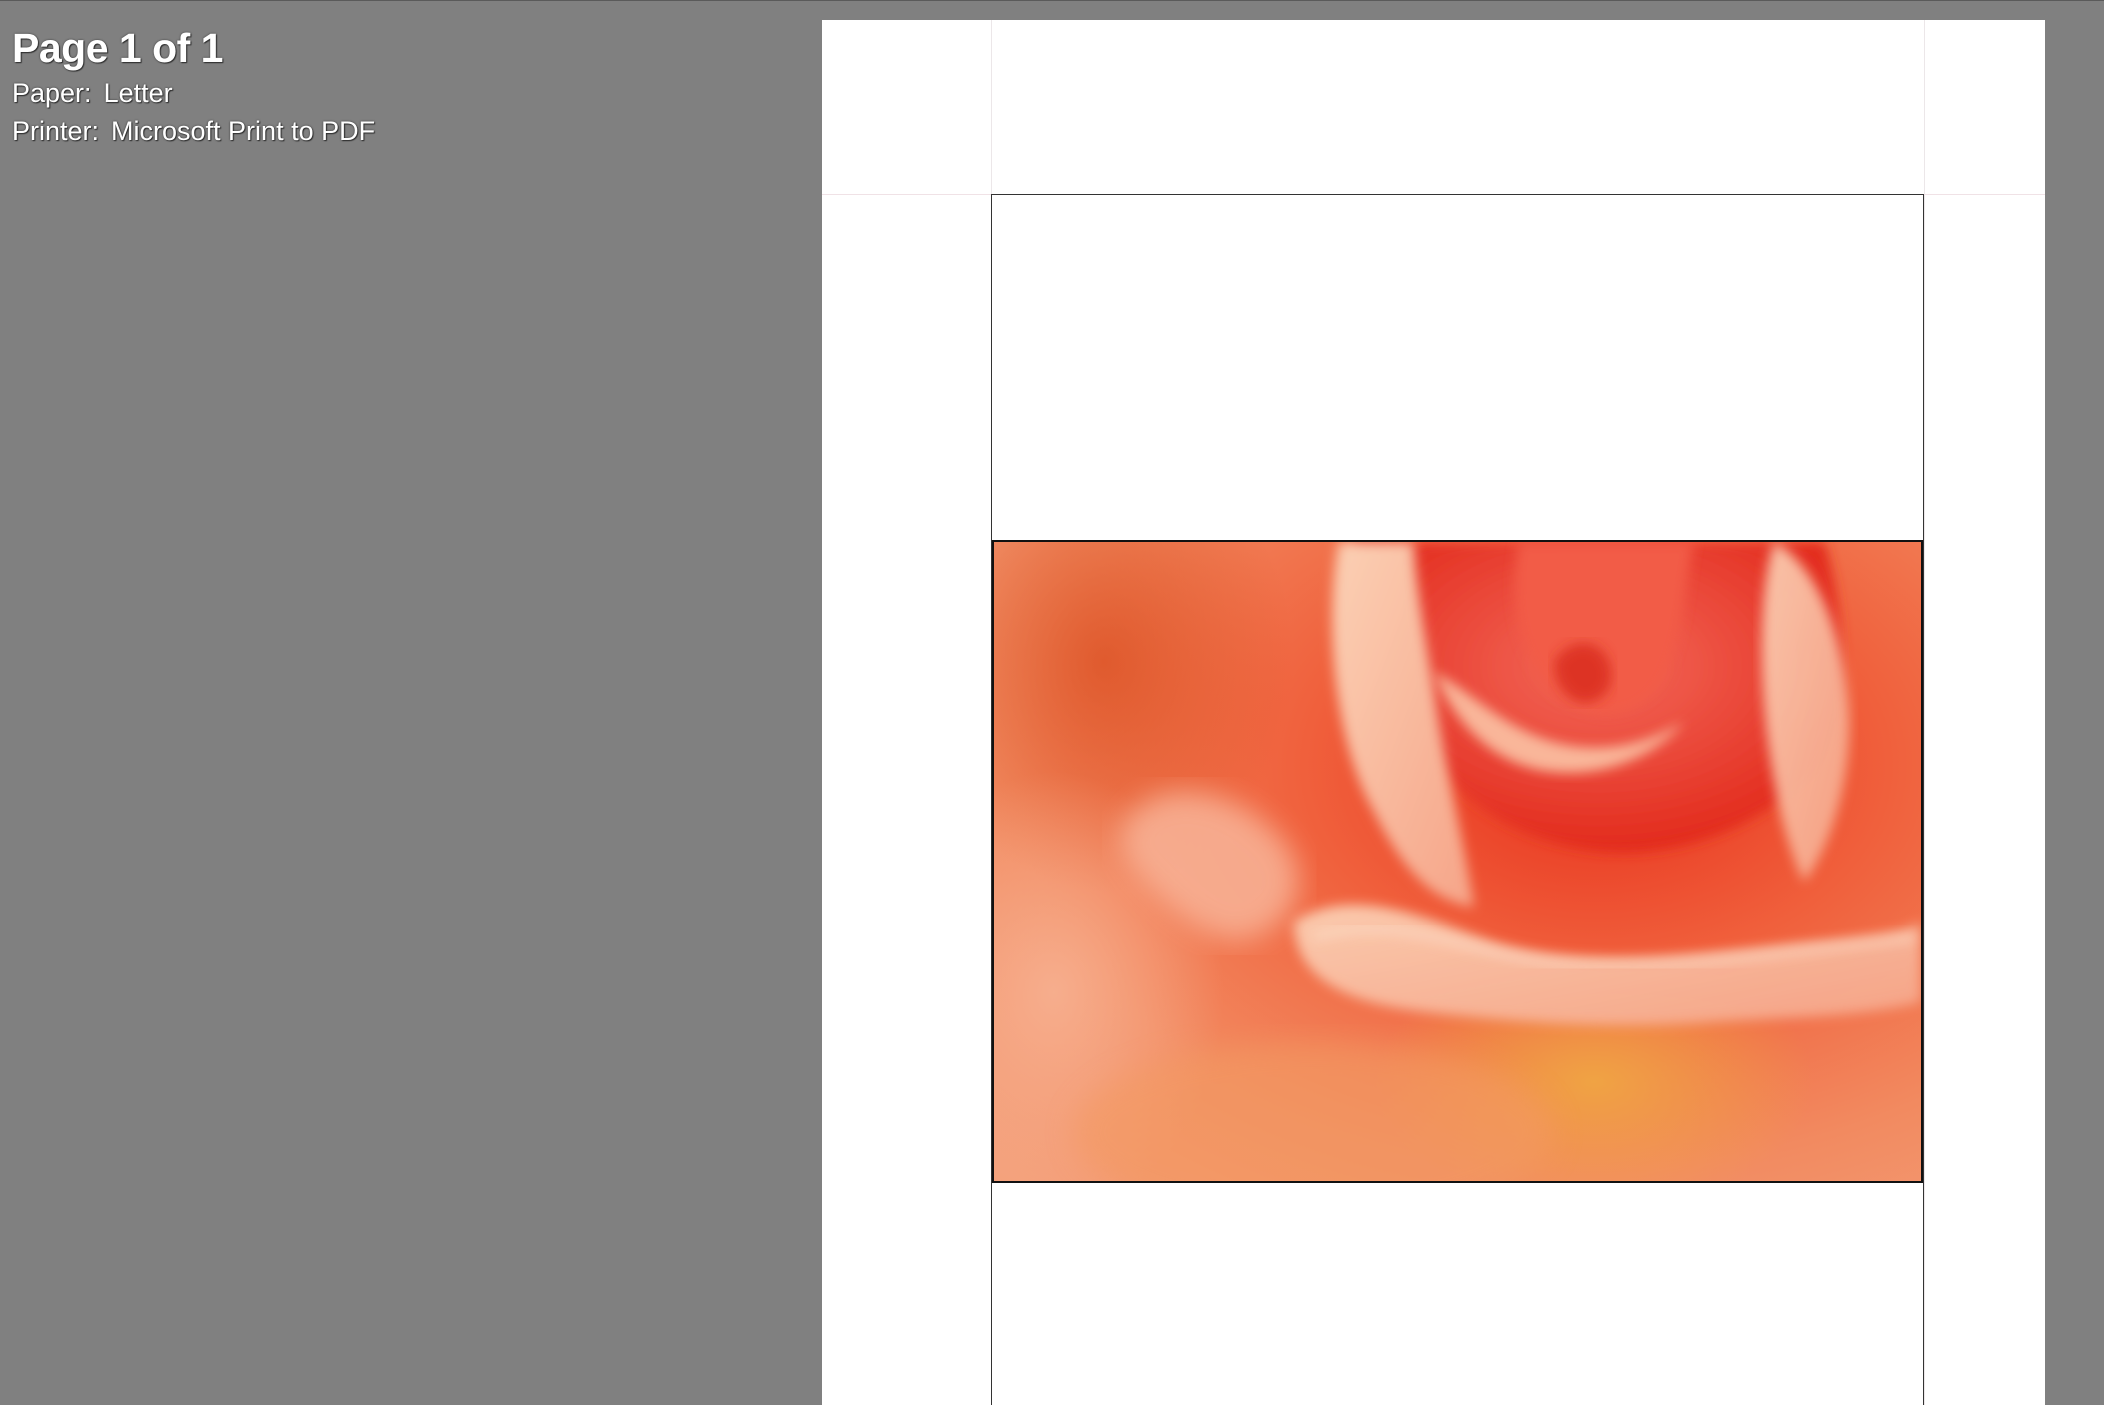  What do you see at coordinates (193, 93) in the screenshot?
I see `paper-info: Paper: Letter` at bounding box center [193, 93].